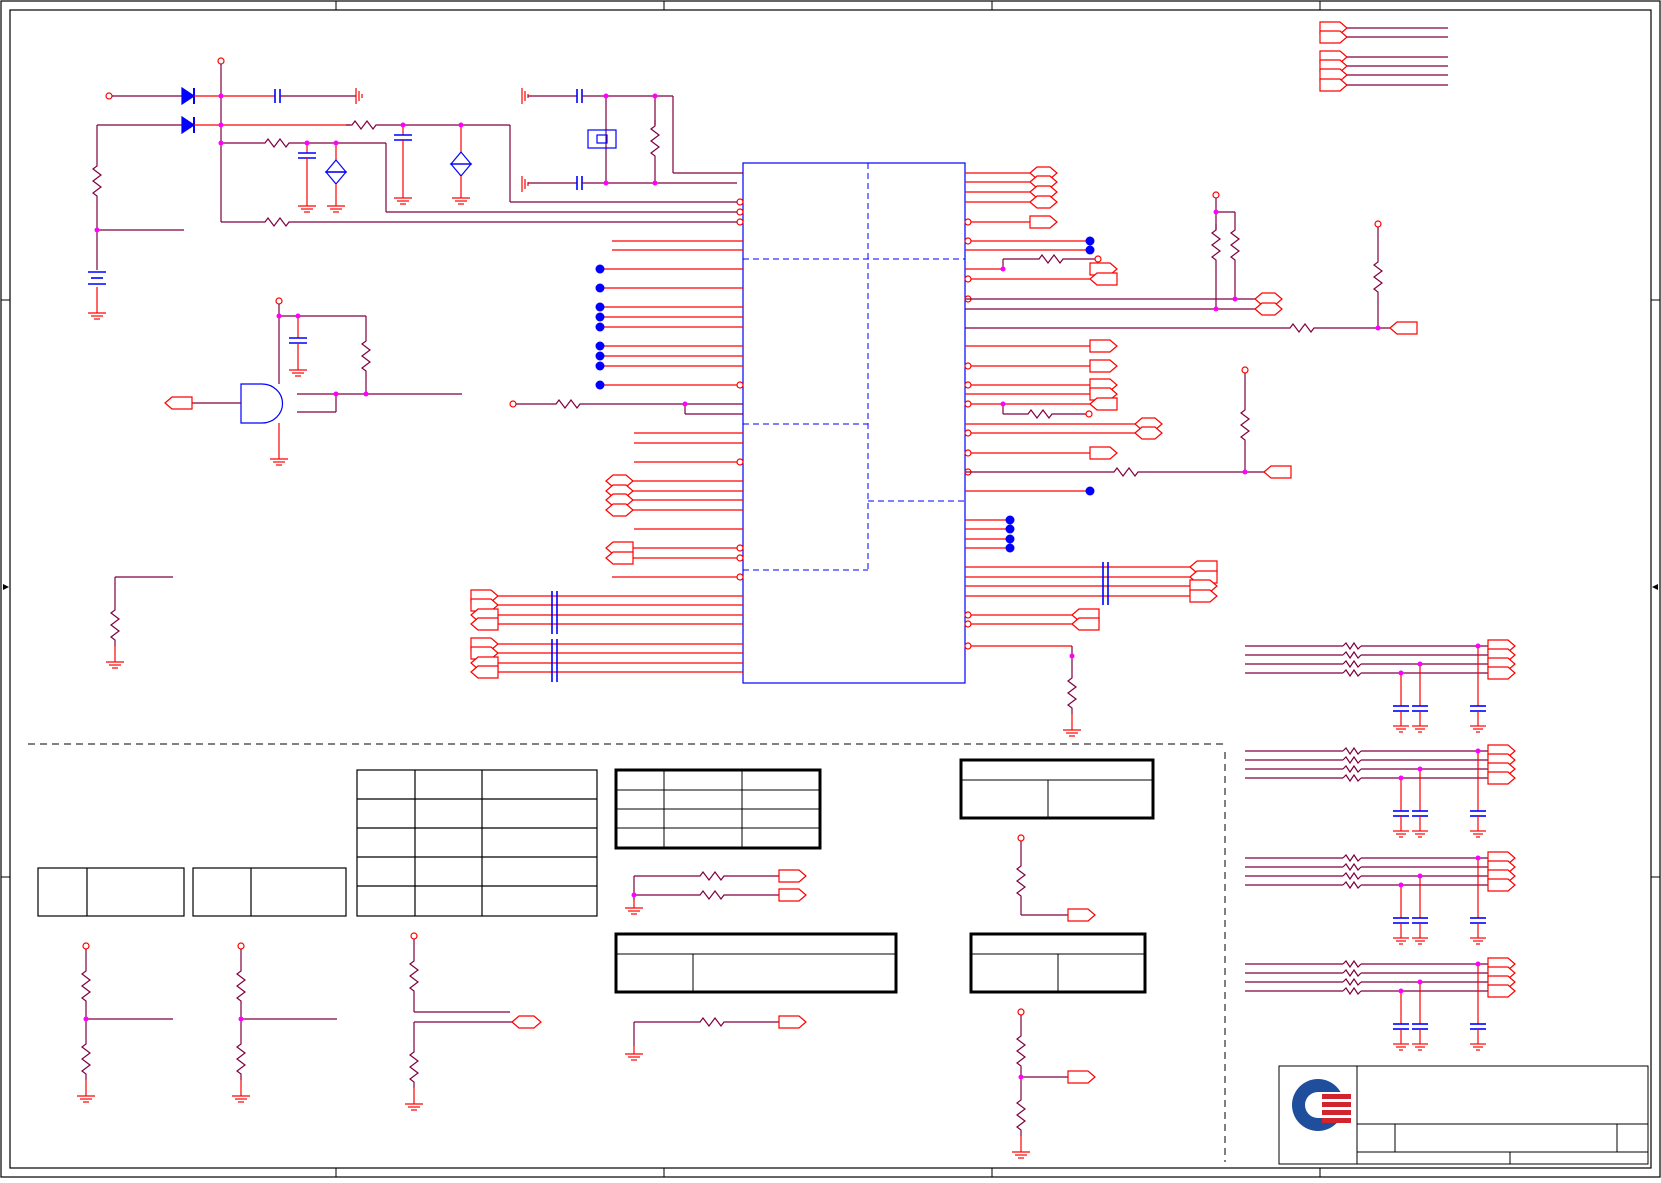 The image size is (1661, 1183). I want to click on power-input-section, so click(412, 188).